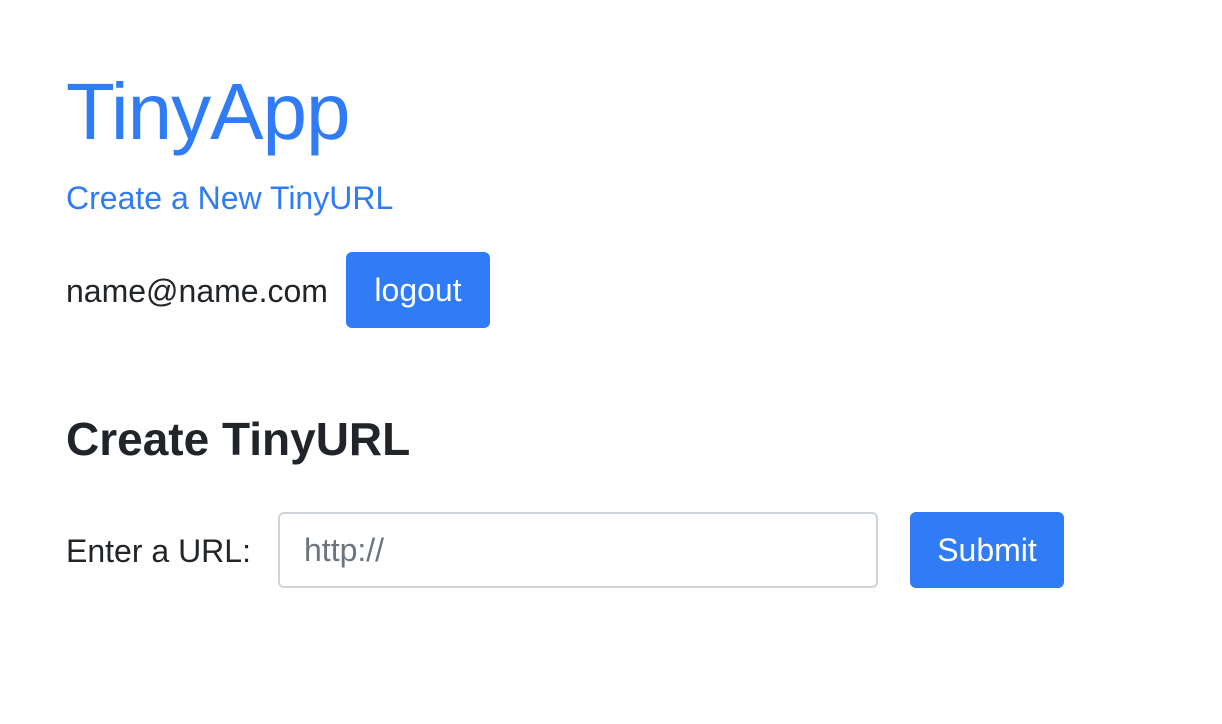 Image resolution: width=1222 pixels, height=724 pixels. What do you see at coordinates (229, 198) in the screenshot?
I see `create-new-tinyurl-link: Create a New TinyURL` at bounding box center [229, 198].